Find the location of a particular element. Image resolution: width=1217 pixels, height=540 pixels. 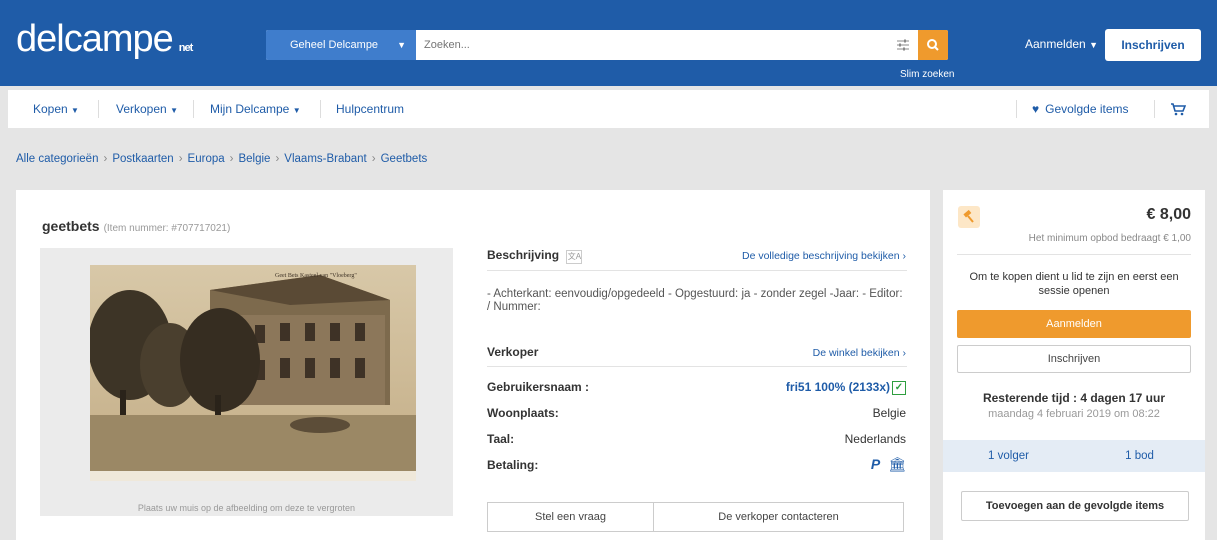

delcampe-logo: delcampe net is located at coordinates (104, 39).